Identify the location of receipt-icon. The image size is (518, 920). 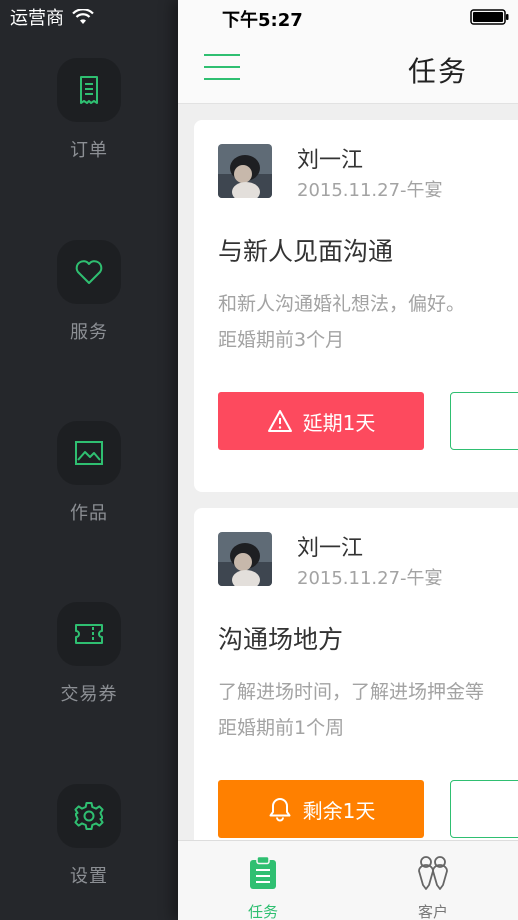
(89, 90).